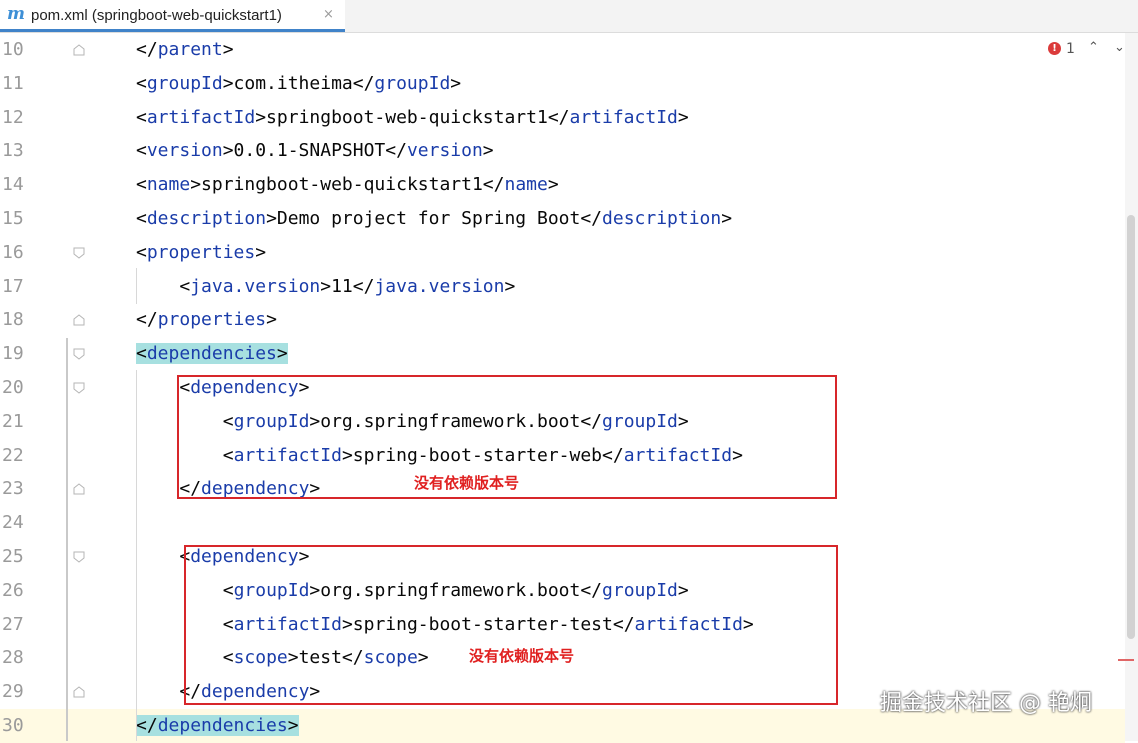  I want to click on line-number: 12, so click(19, 118).